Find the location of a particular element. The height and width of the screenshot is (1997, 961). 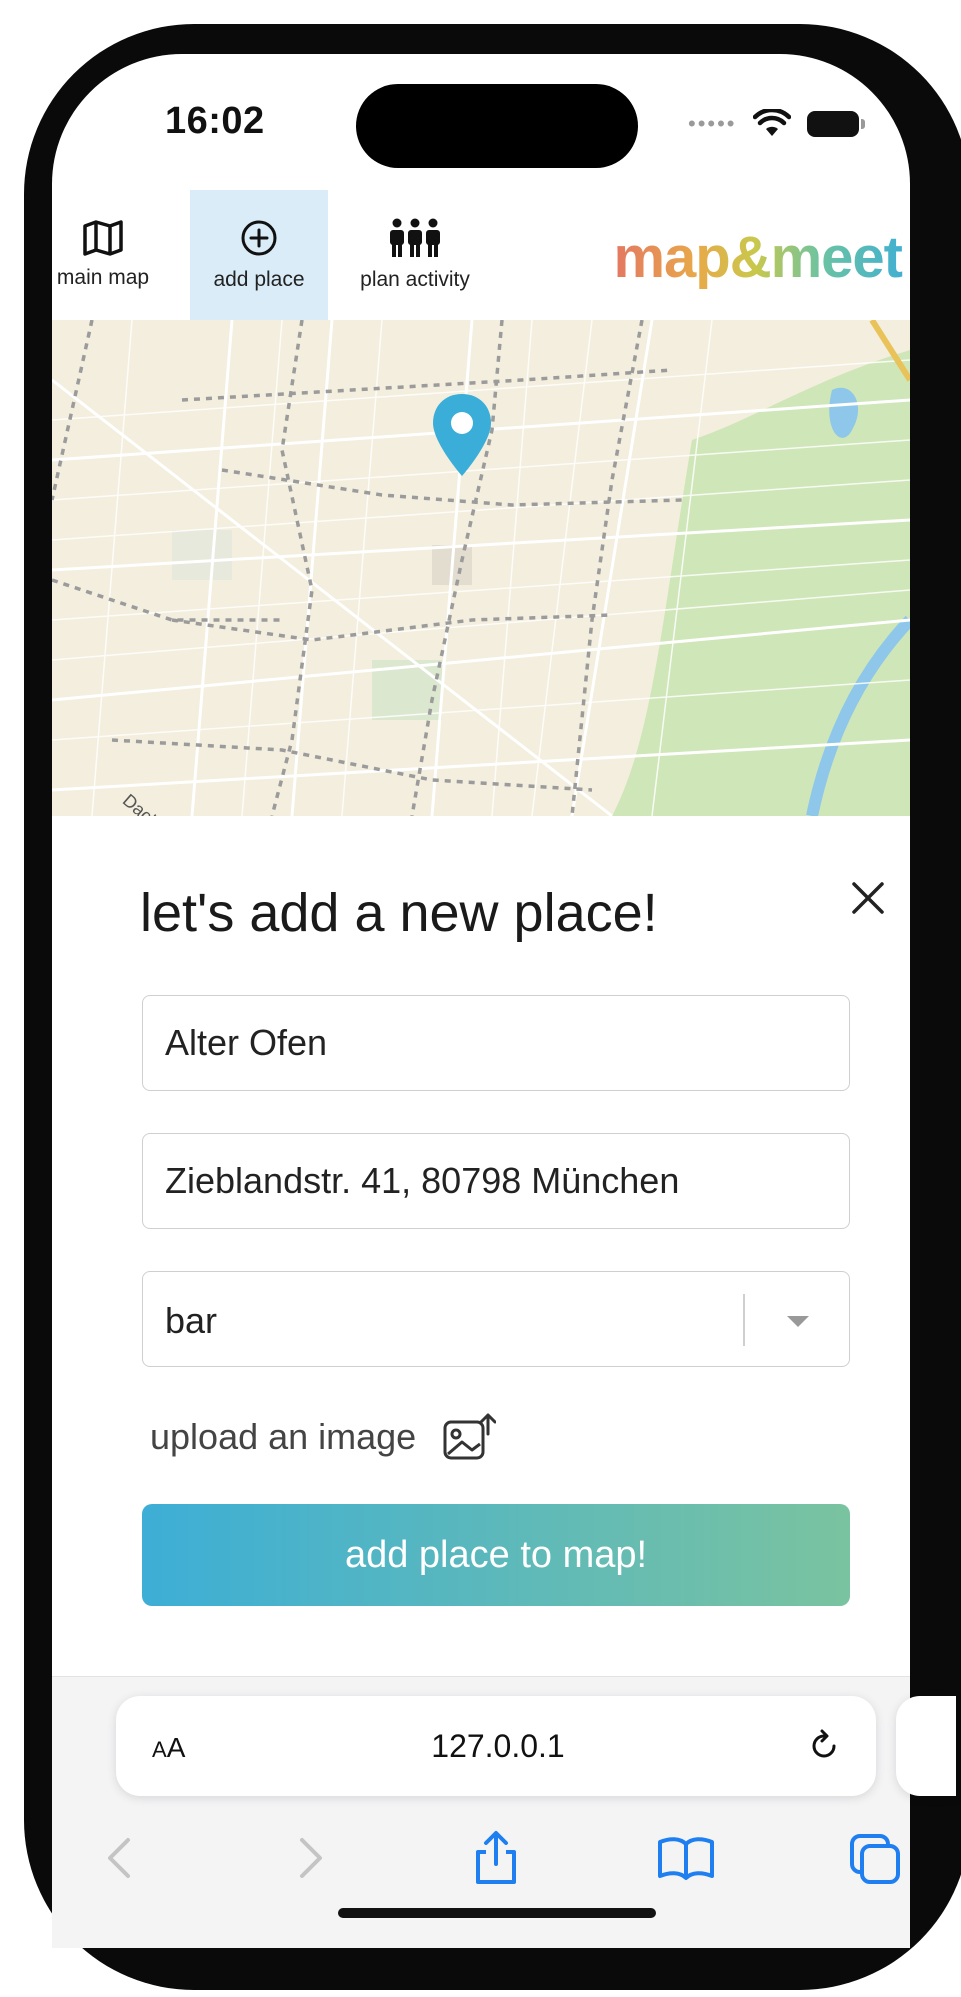

reload-icon is located at coordinates (824, 1746).